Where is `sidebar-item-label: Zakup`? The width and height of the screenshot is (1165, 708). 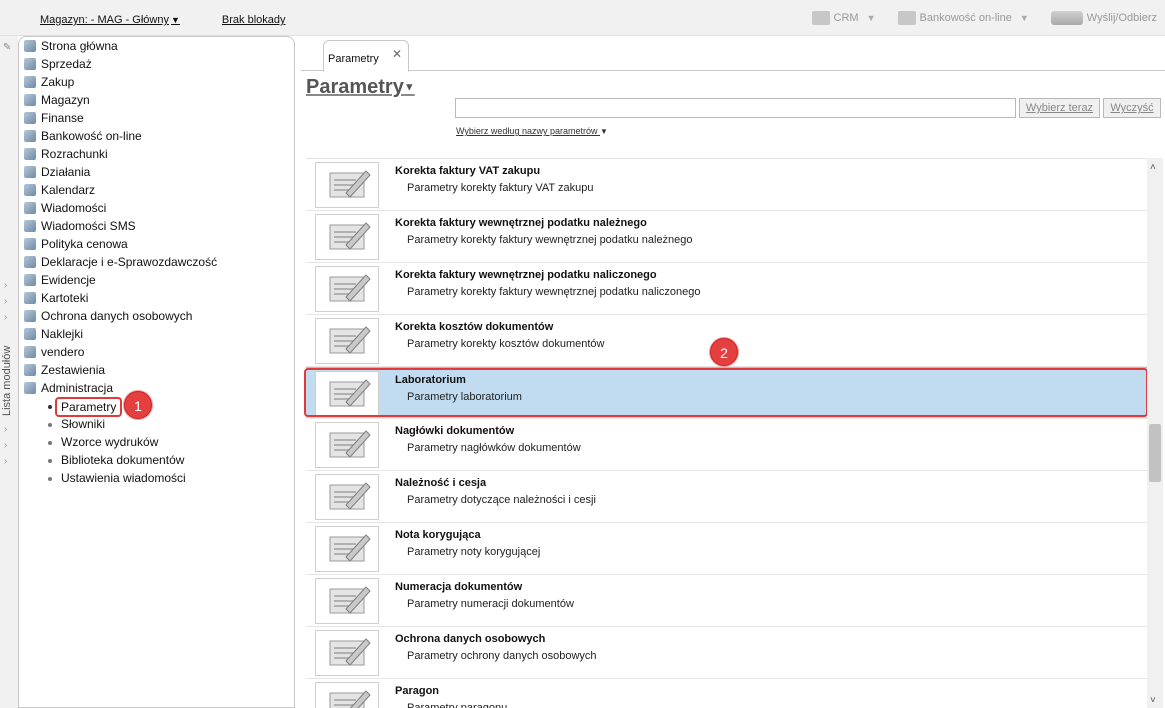 sidebar-item-label: Zakup is located at coordinates (58, 82).